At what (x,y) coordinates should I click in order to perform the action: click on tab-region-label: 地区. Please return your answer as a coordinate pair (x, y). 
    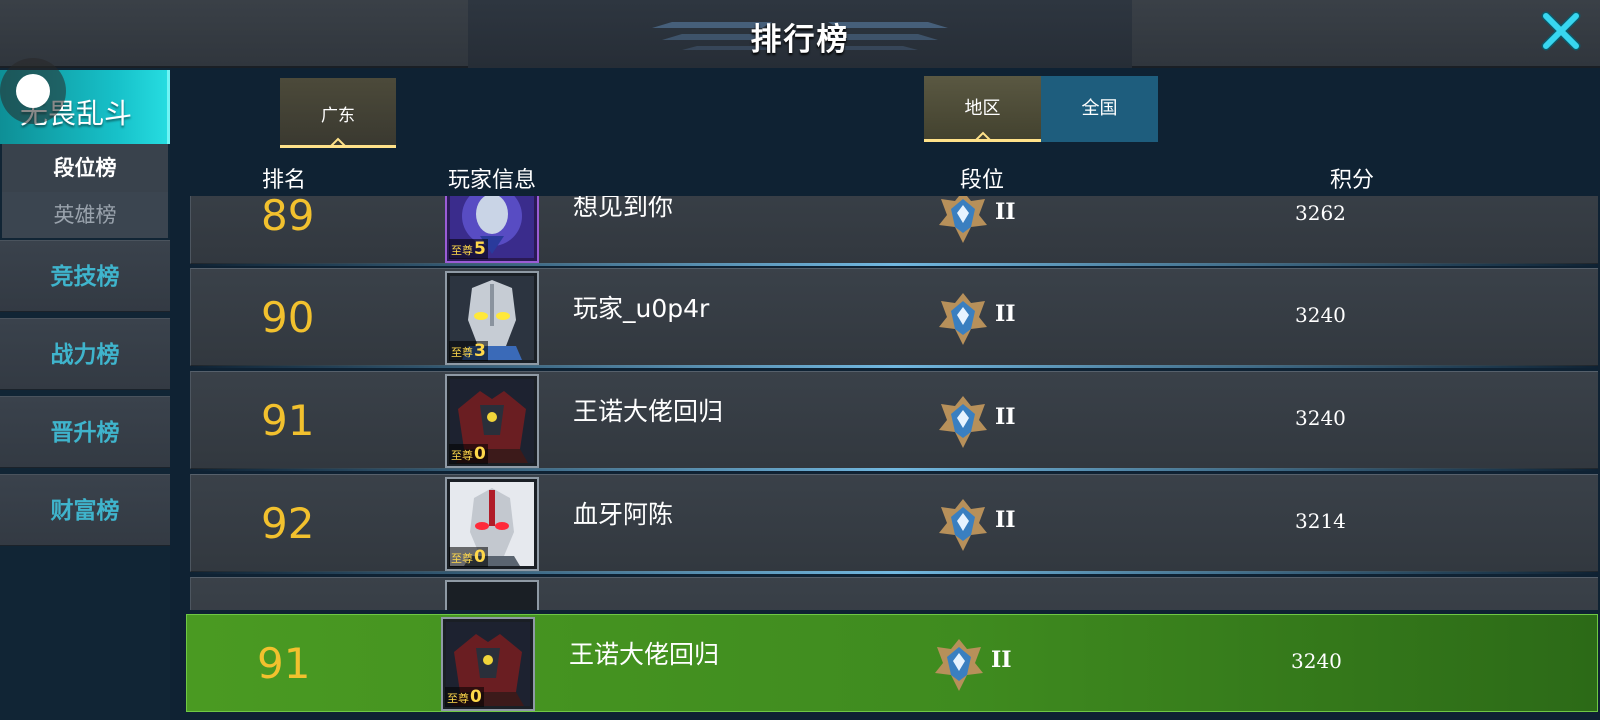
    Looking at the image, I should click on (982, 108).